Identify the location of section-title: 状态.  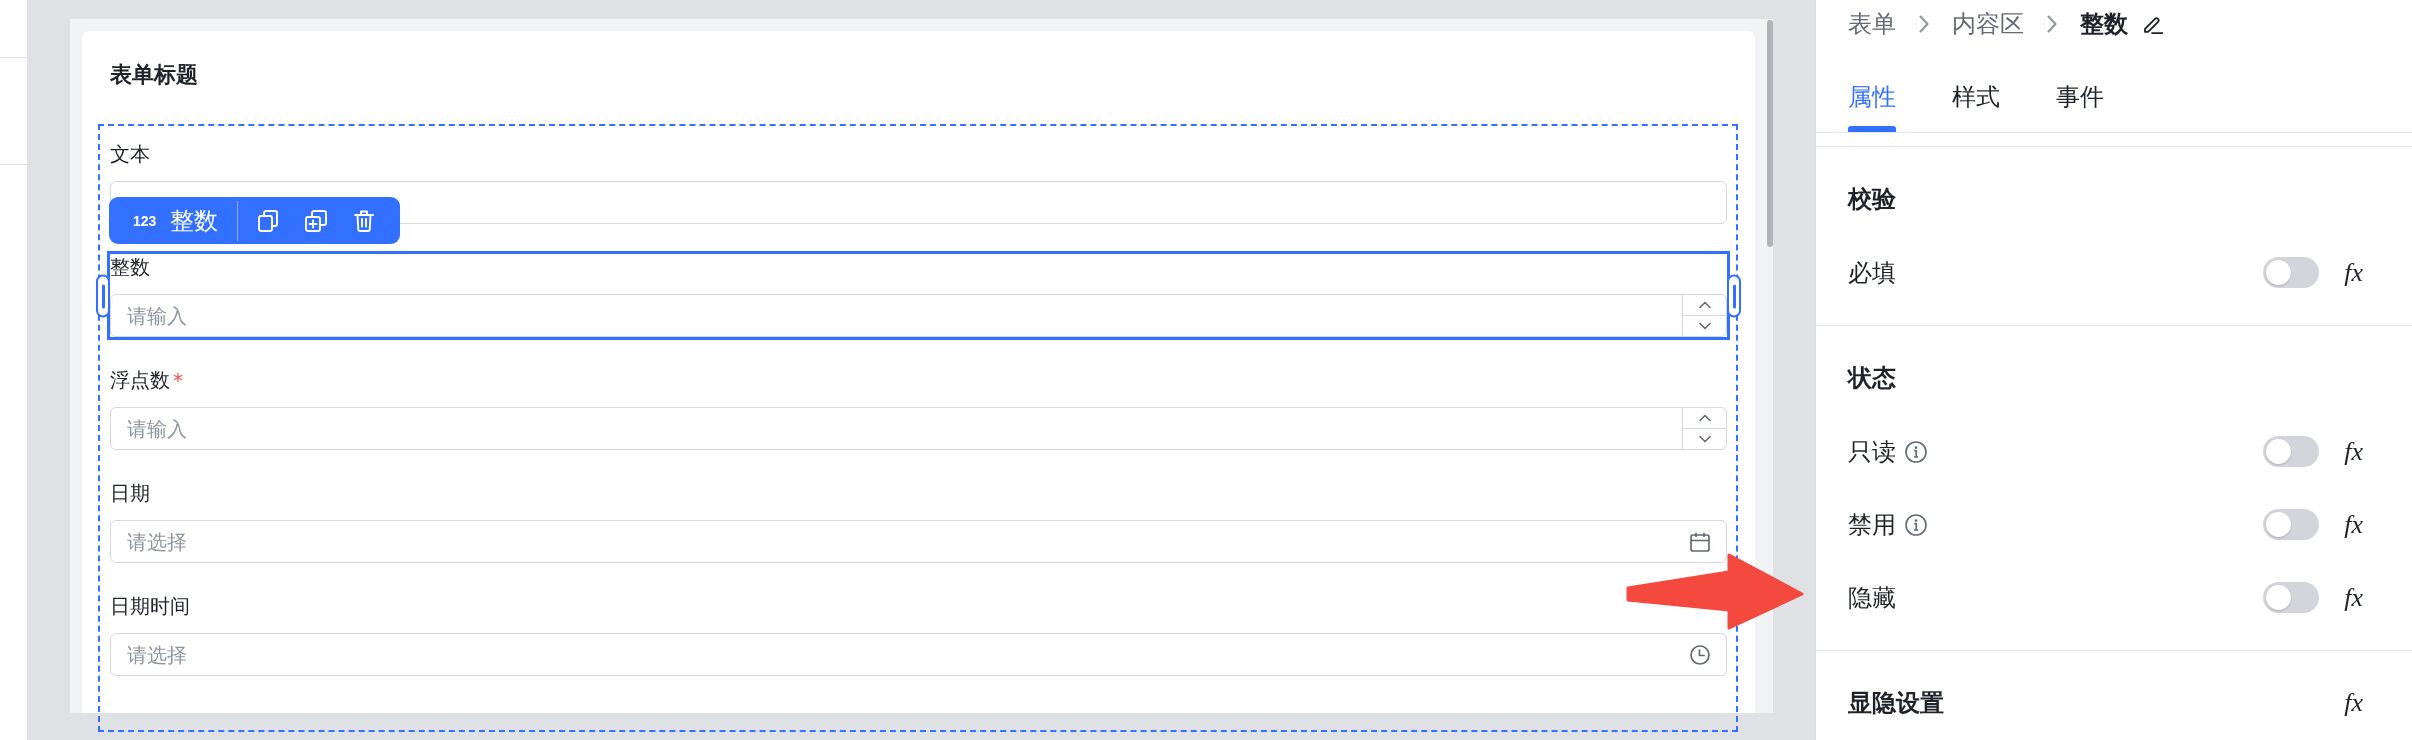
(1872, 378).